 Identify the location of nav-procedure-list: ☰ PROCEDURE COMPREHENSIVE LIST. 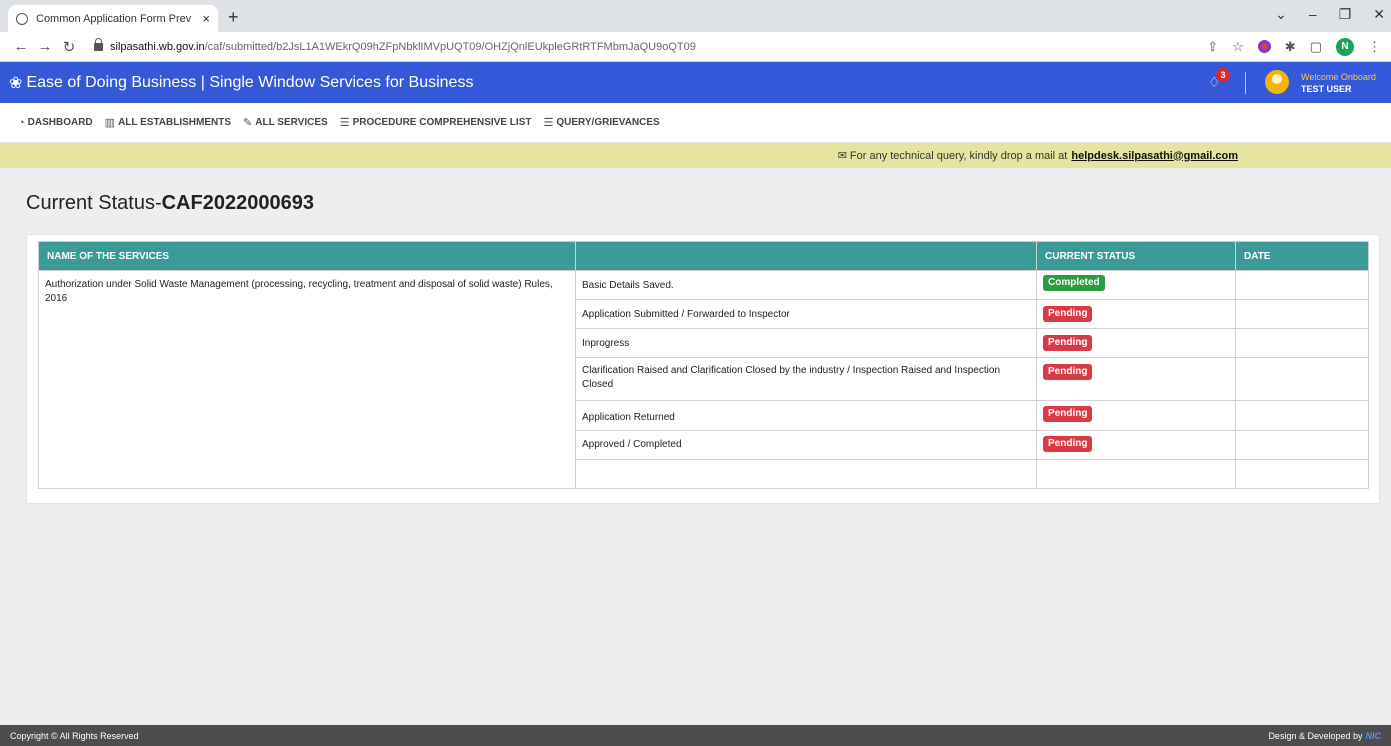
(436, 122).